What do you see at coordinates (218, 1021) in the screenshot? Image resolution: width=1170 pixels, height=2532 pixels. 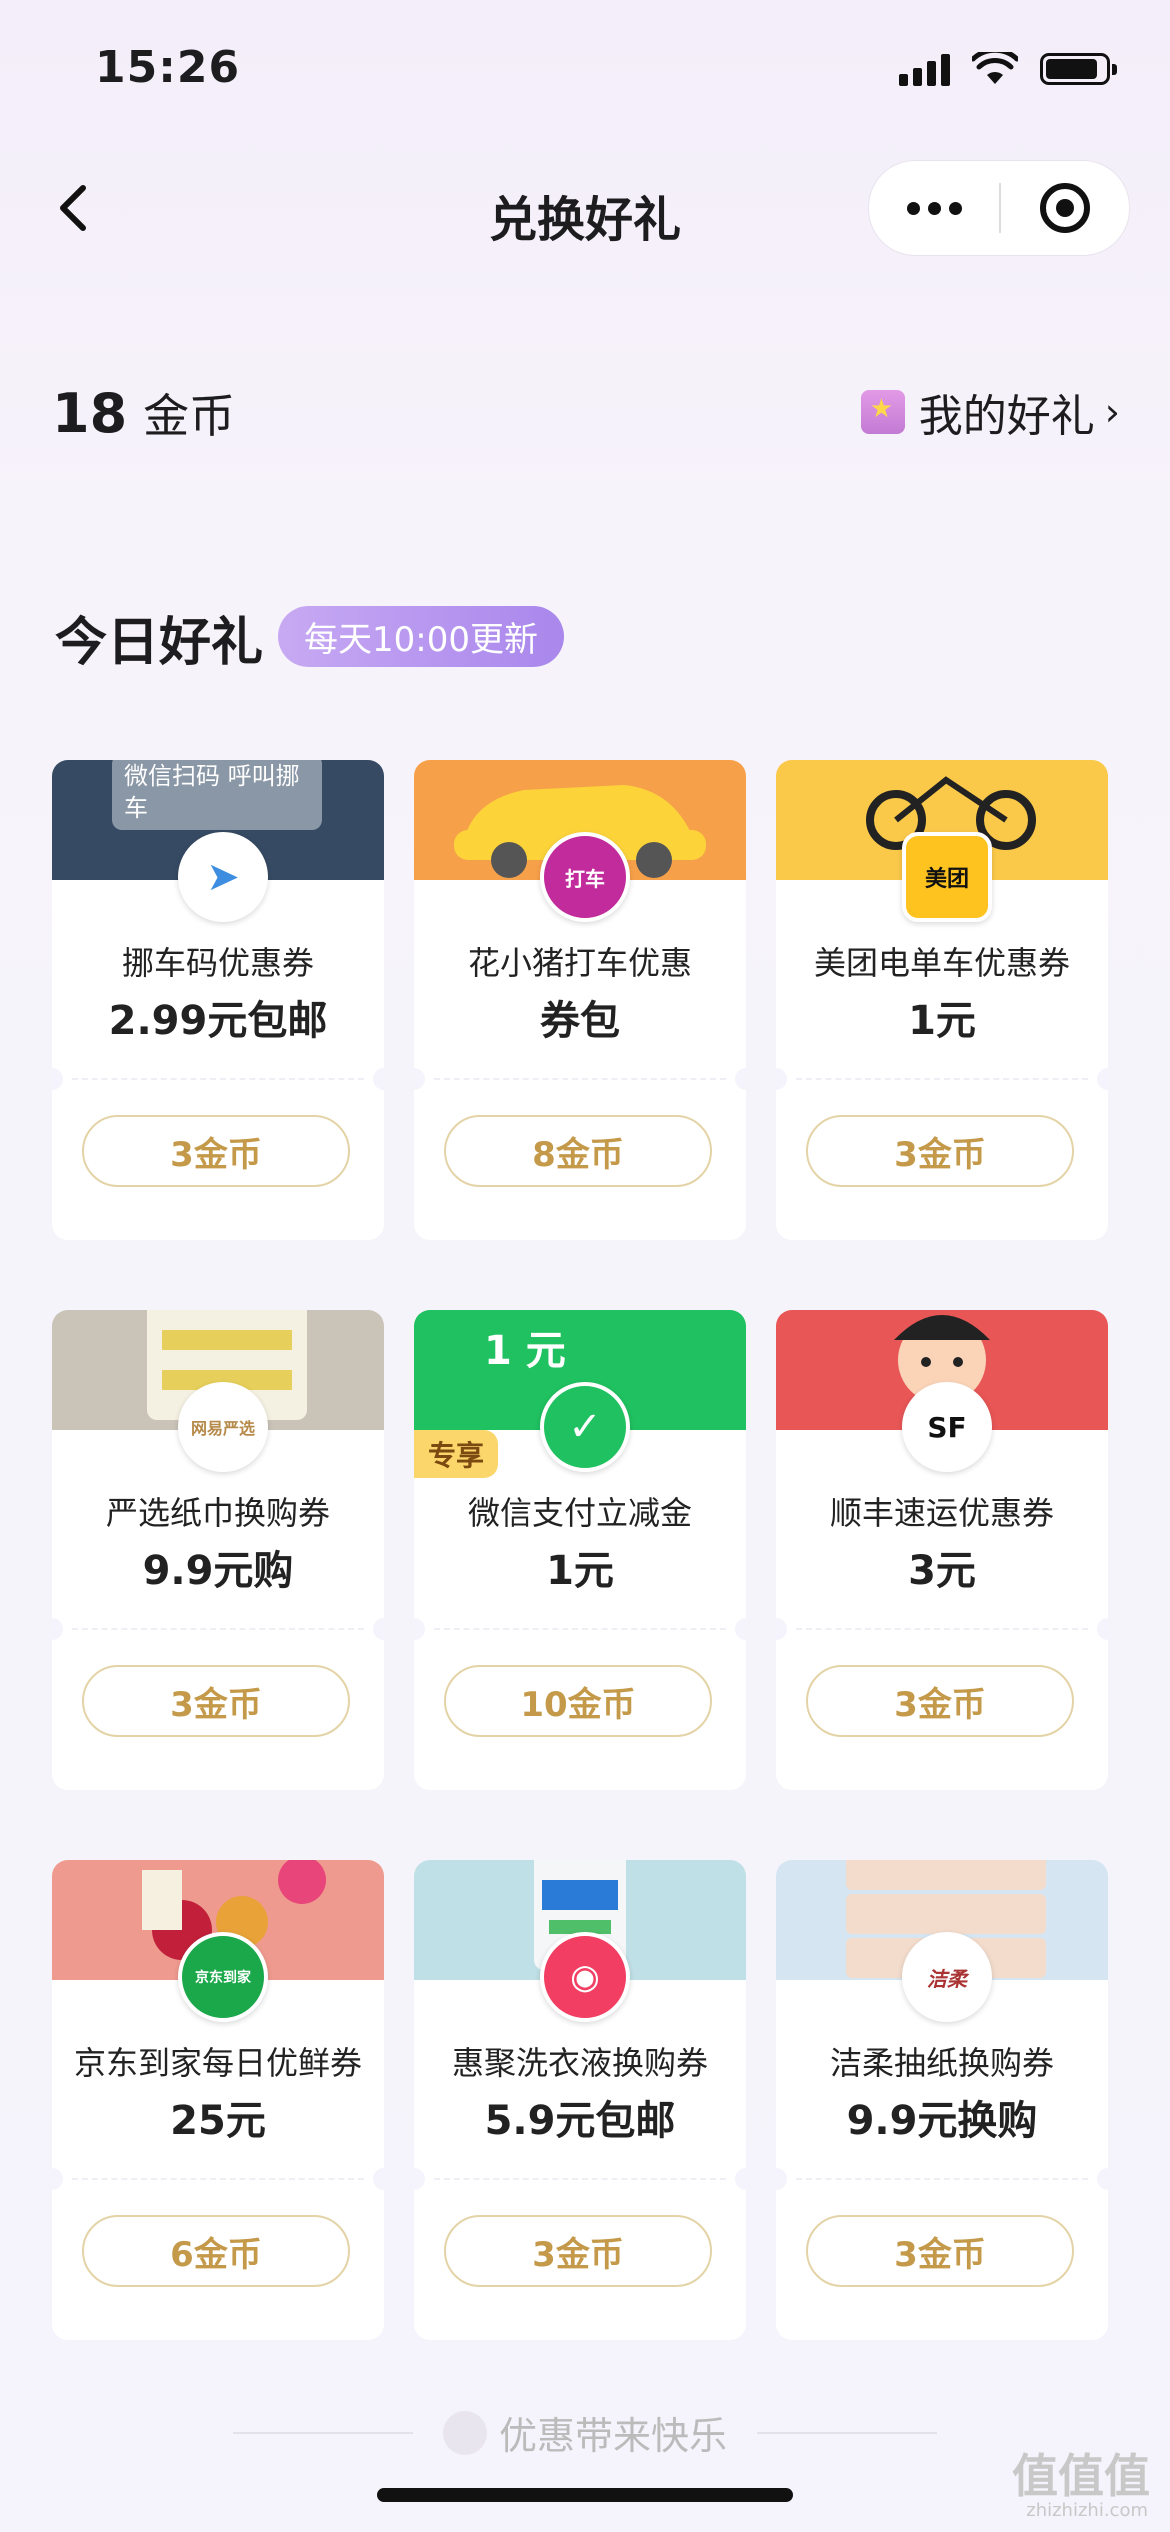 I see `gift-price: 2.99元包邮` at bounding box center [218, 1021].